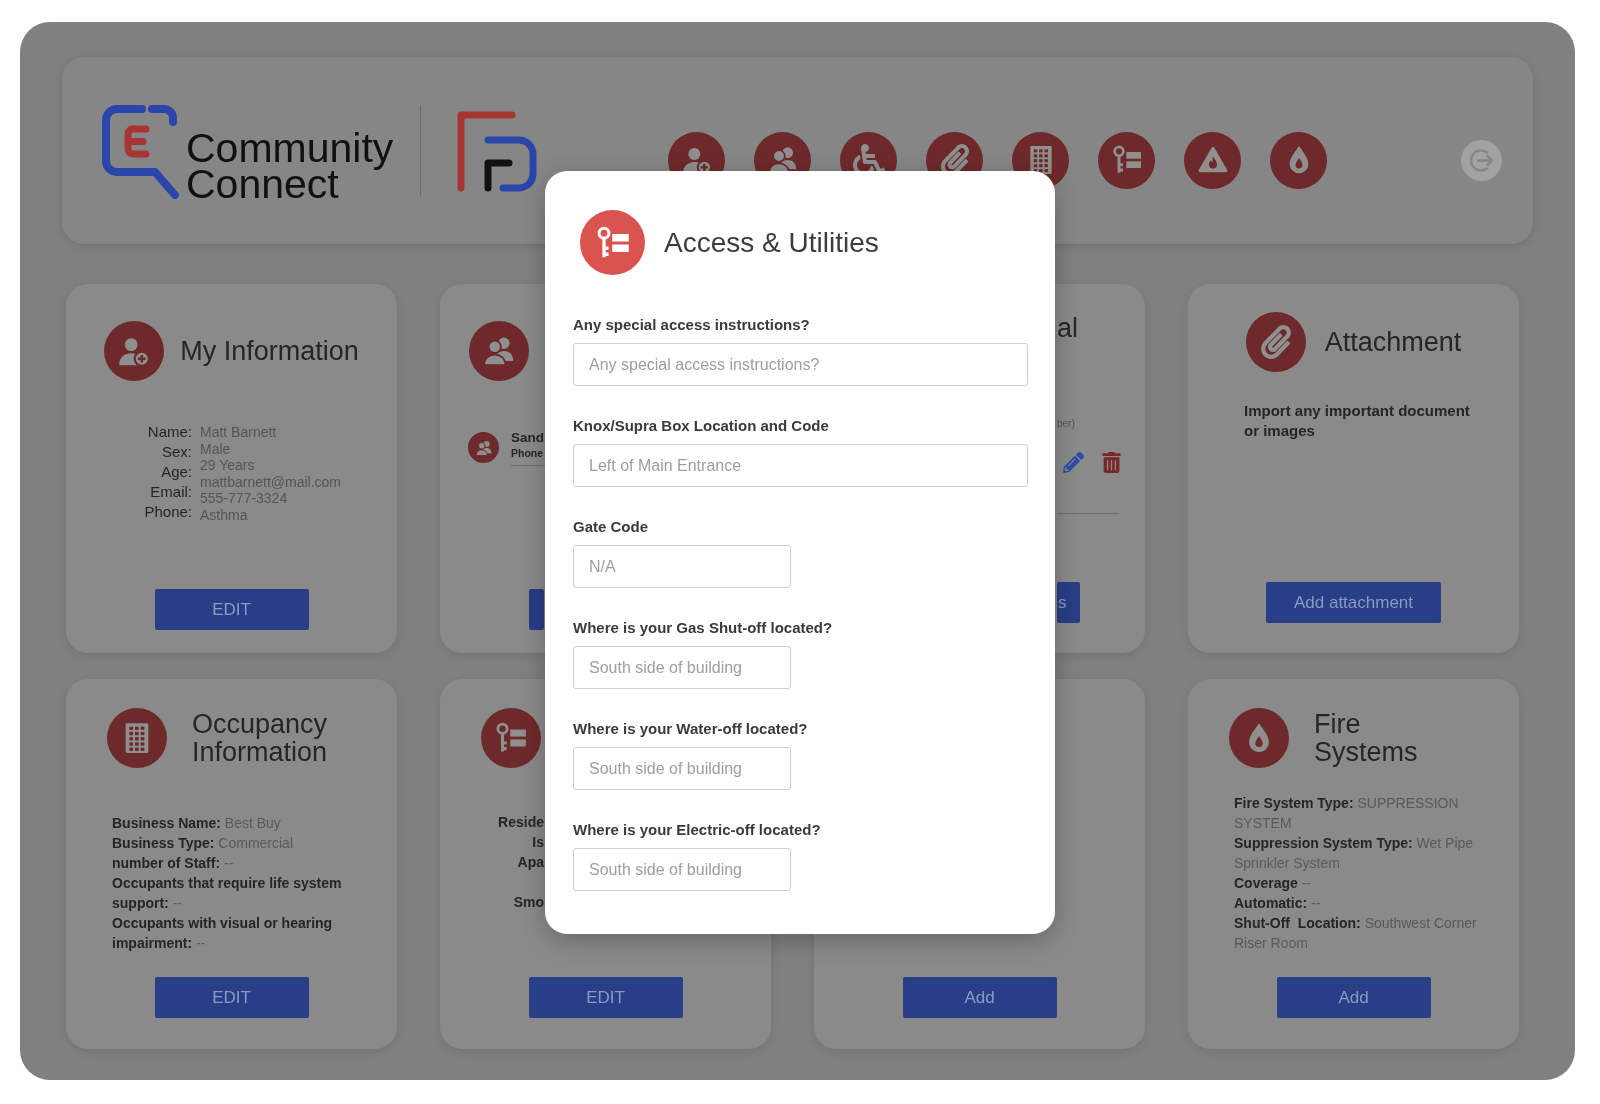 The width and height of the screenshot is (1600, 1104). Describe the element at coordinates (701, 426) in the screenshot. I see `field-label: Knox/Supra Box Location and Code` at that location.